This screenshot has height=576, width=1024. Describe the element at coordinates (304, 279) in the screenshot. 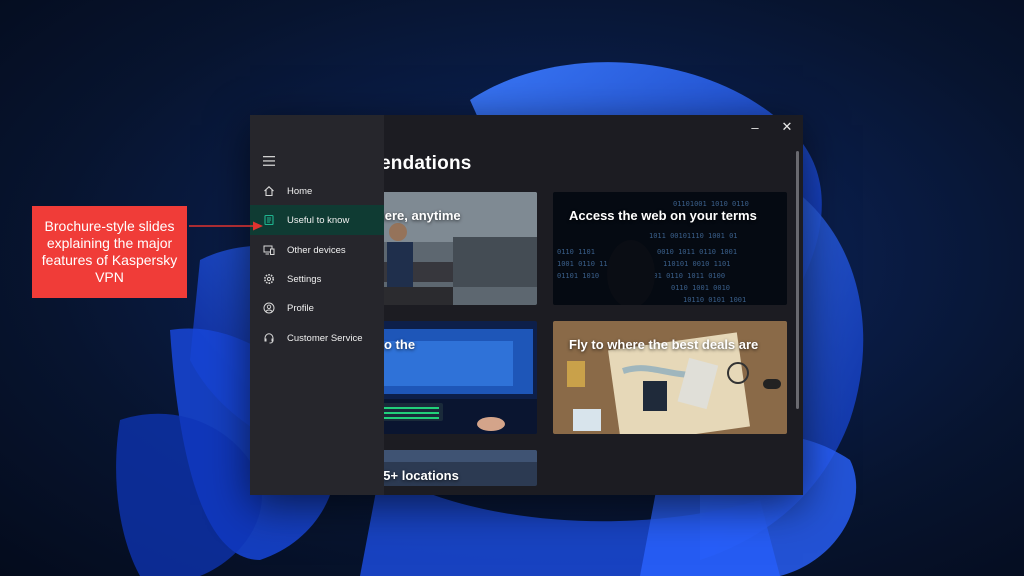

I see `sidebar-item-label: Settings` at that location.